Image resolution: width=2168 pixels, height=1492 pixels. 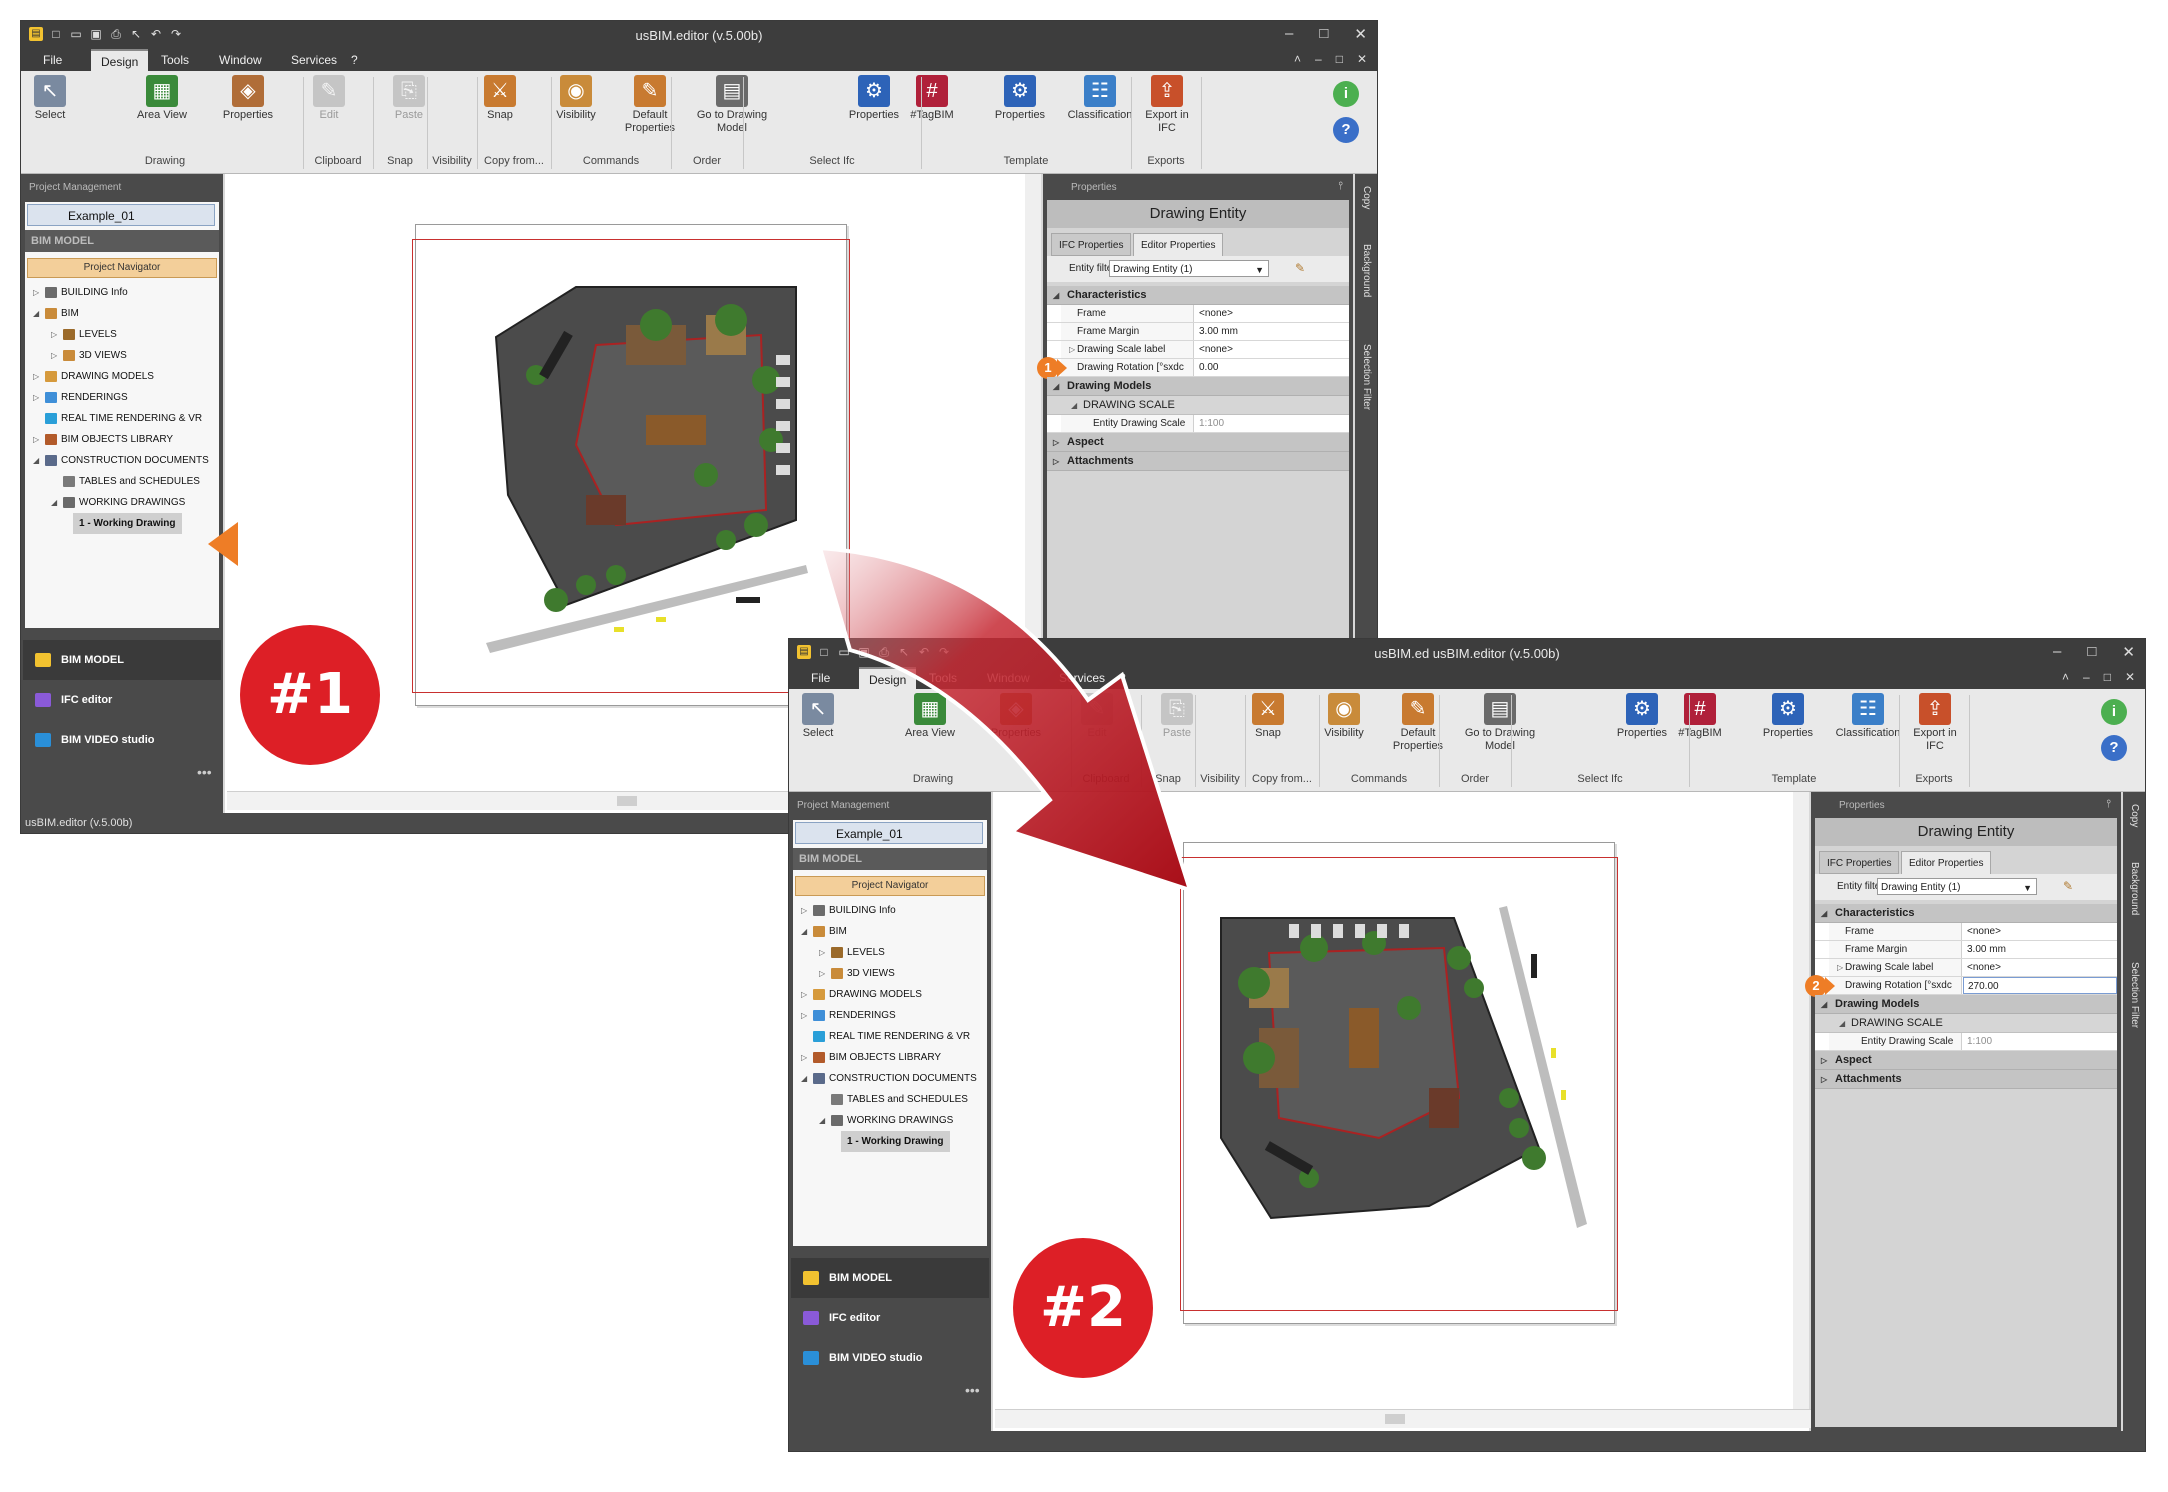 What do you see at coordinates (1189, 268) in the screenshot?
I see `entity-filter-select: Drawing Entity (1) ▼` at bounding box center [1189, 268].